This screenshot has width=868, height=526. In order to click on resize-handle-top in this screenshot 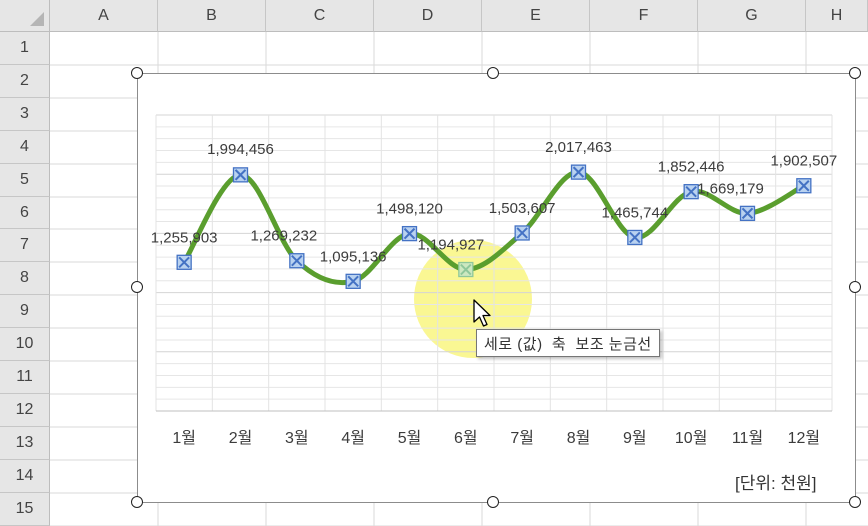, I will do `click(493, 73)`.